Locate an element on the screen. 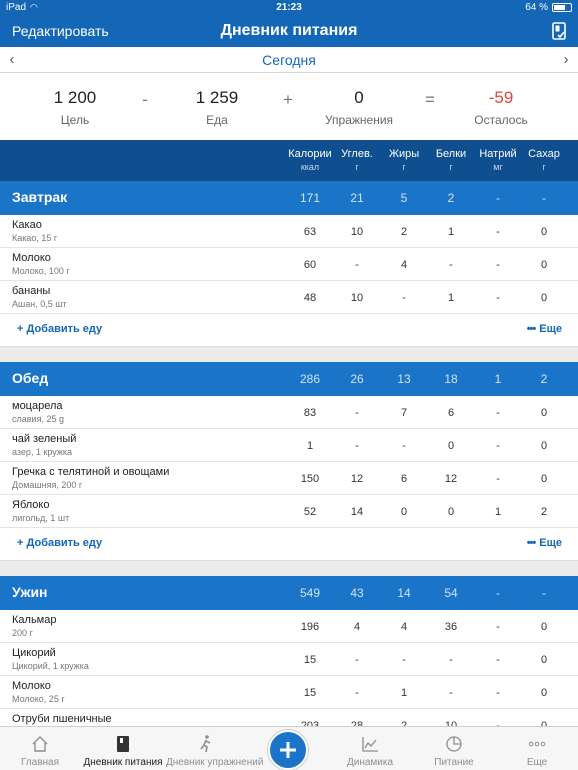 This screenshot has width=578, height=770. meal-header-dinner: Ужин 549 43 14 54 - - is located at coordinates (289, 593).